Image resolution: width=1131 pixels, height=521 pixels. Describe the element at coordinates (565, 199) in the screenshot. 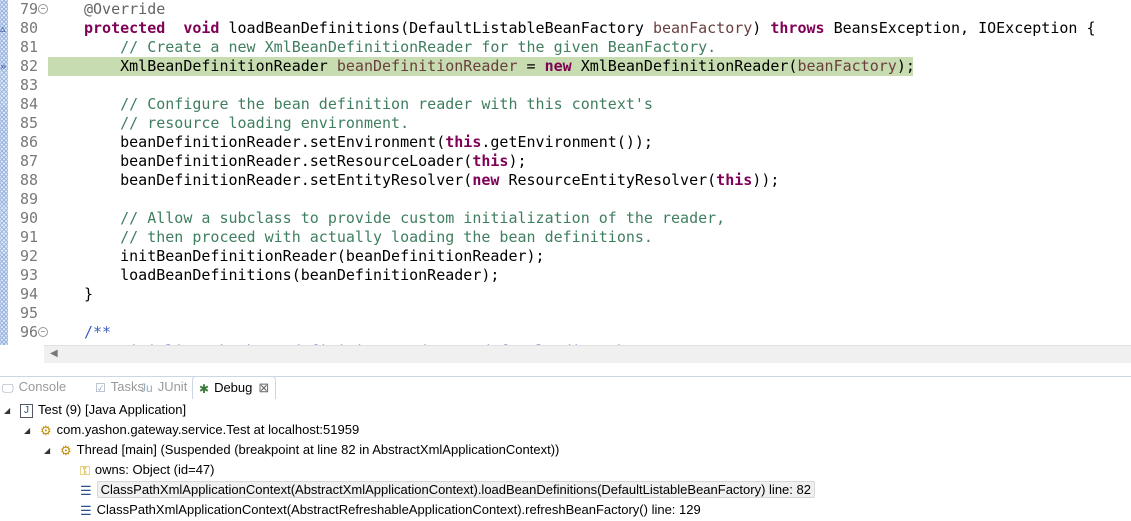

I see `code-line: 89` at that location.